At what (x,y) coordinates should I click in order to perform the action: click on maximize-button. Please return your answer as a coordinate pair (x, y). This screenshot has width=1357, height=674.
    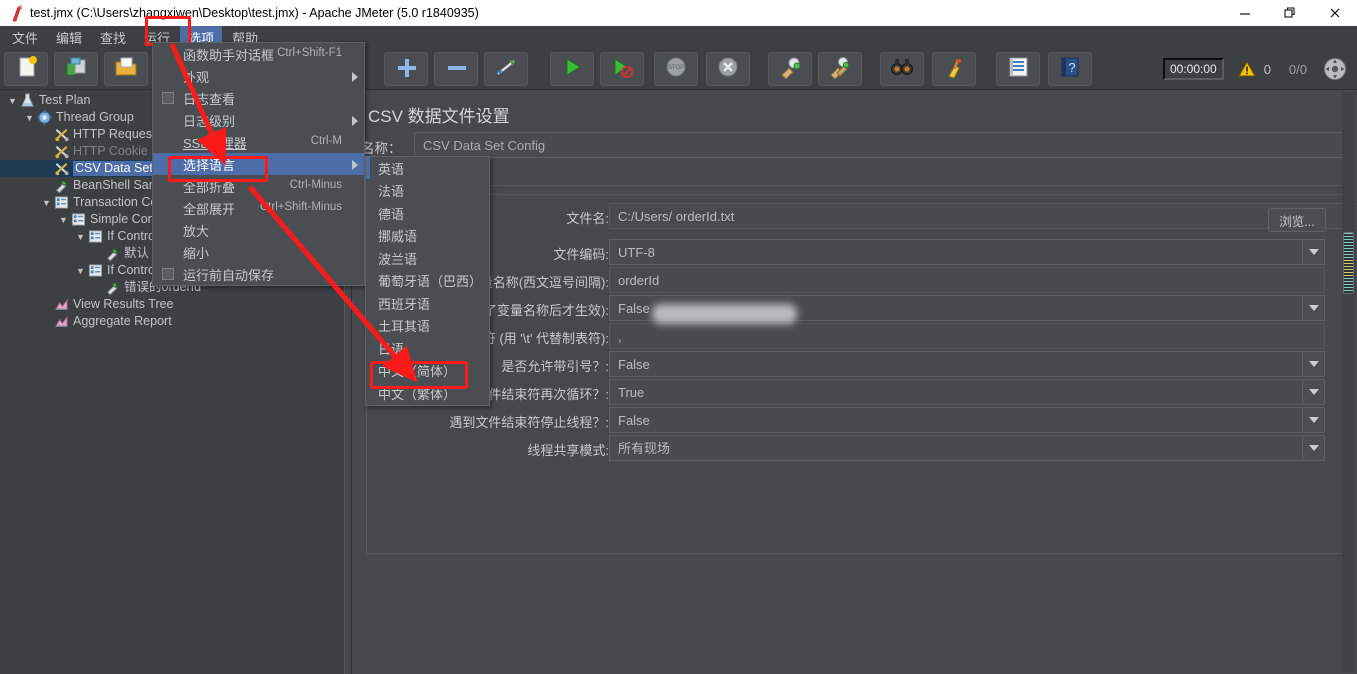
    Looking at the image, I should click on (1289, 13).